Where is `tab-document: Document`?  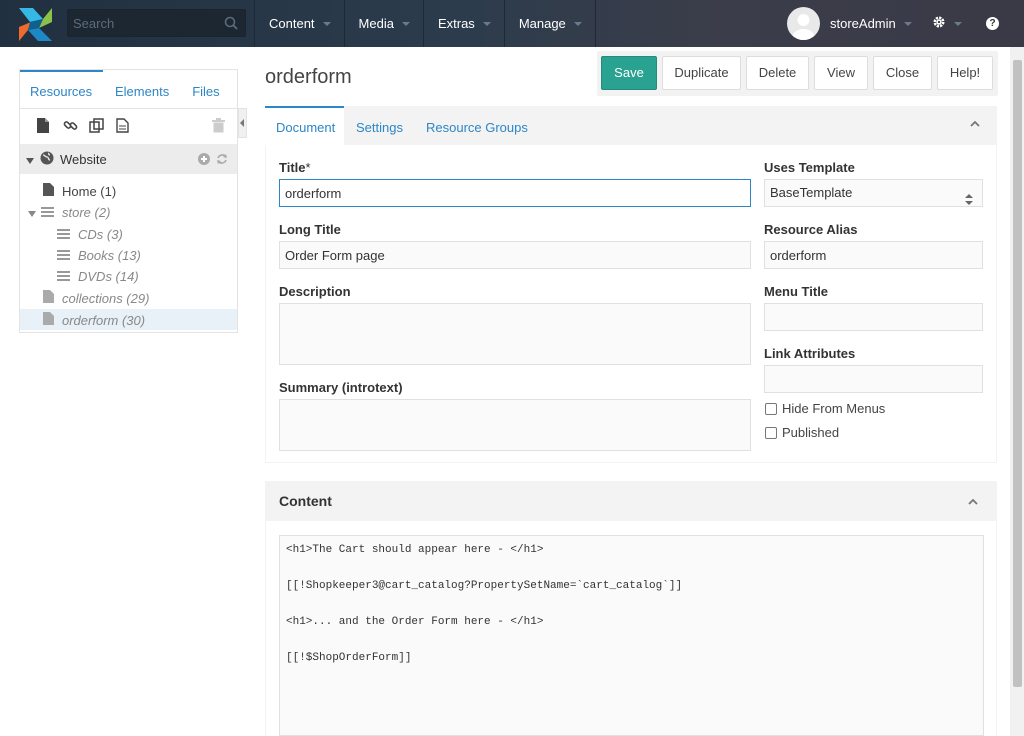
tab-document: Document is located at coordinates (304, 125).